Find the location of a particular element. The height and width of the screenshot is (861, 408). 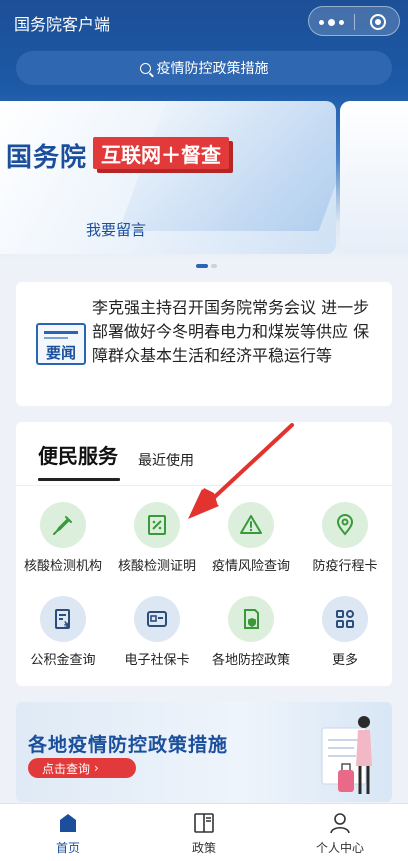

tab-label: 首页 is located at coordinates (67, 848).